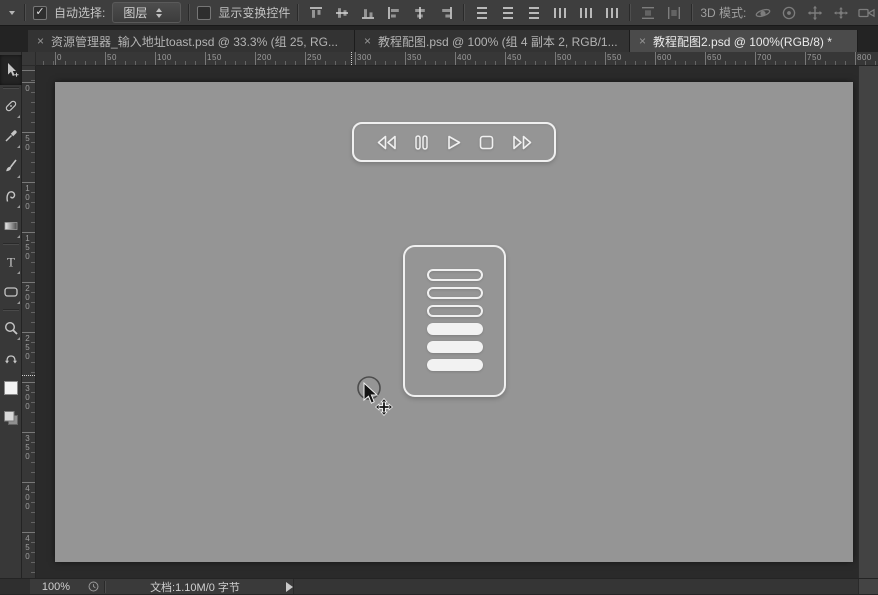 Image resolution: width=878 pixels, height=595 pixels. I want to click on ruler-label: 400, so click(464, 57).